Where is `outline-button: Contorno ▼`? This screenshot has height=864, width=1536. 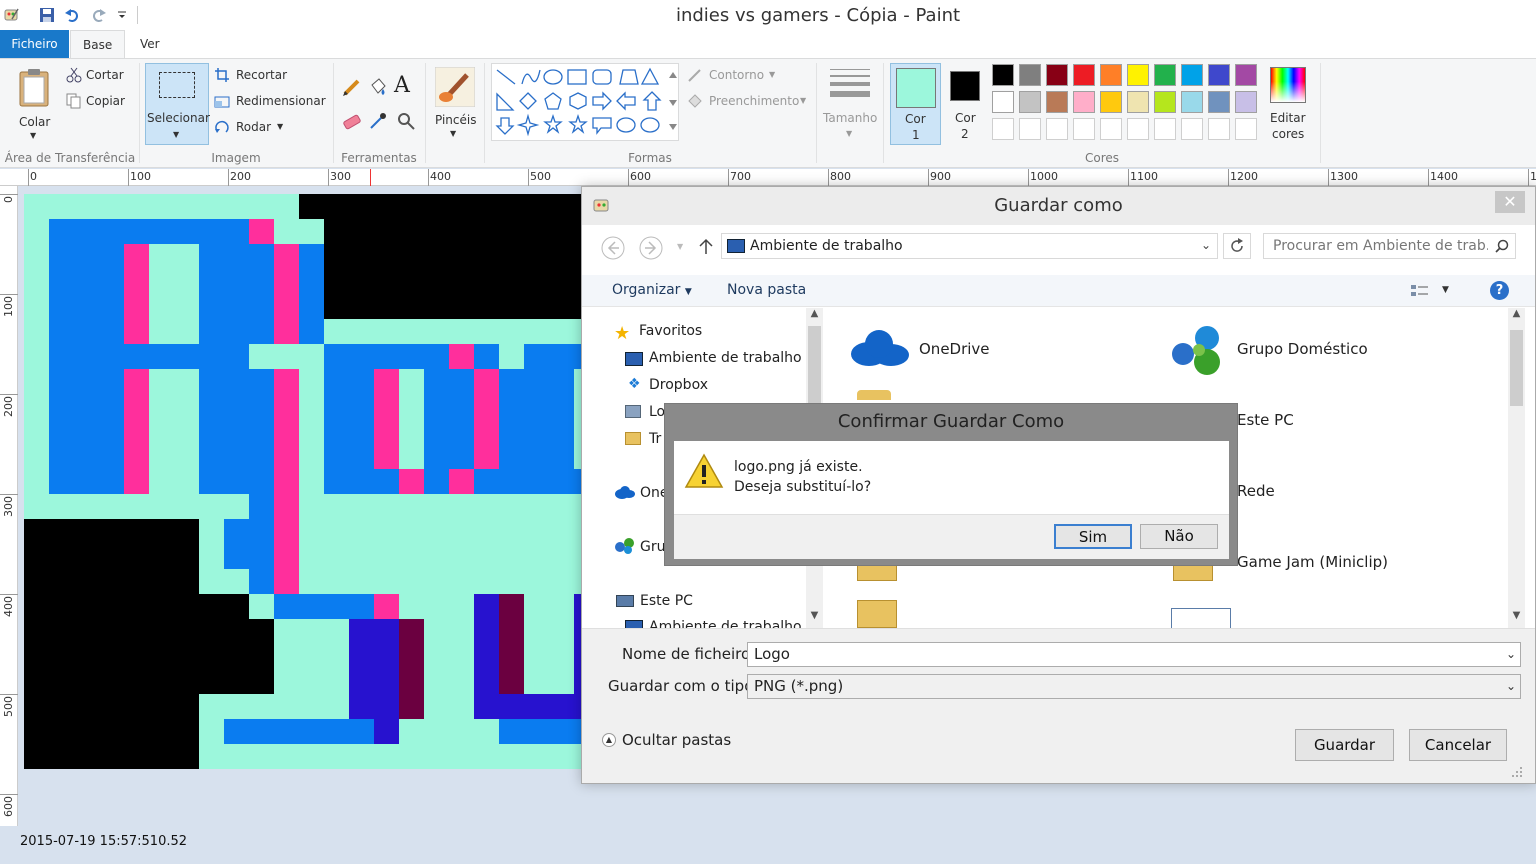
outline-button: Contorno ▼ is located at coordinates (736, 76).